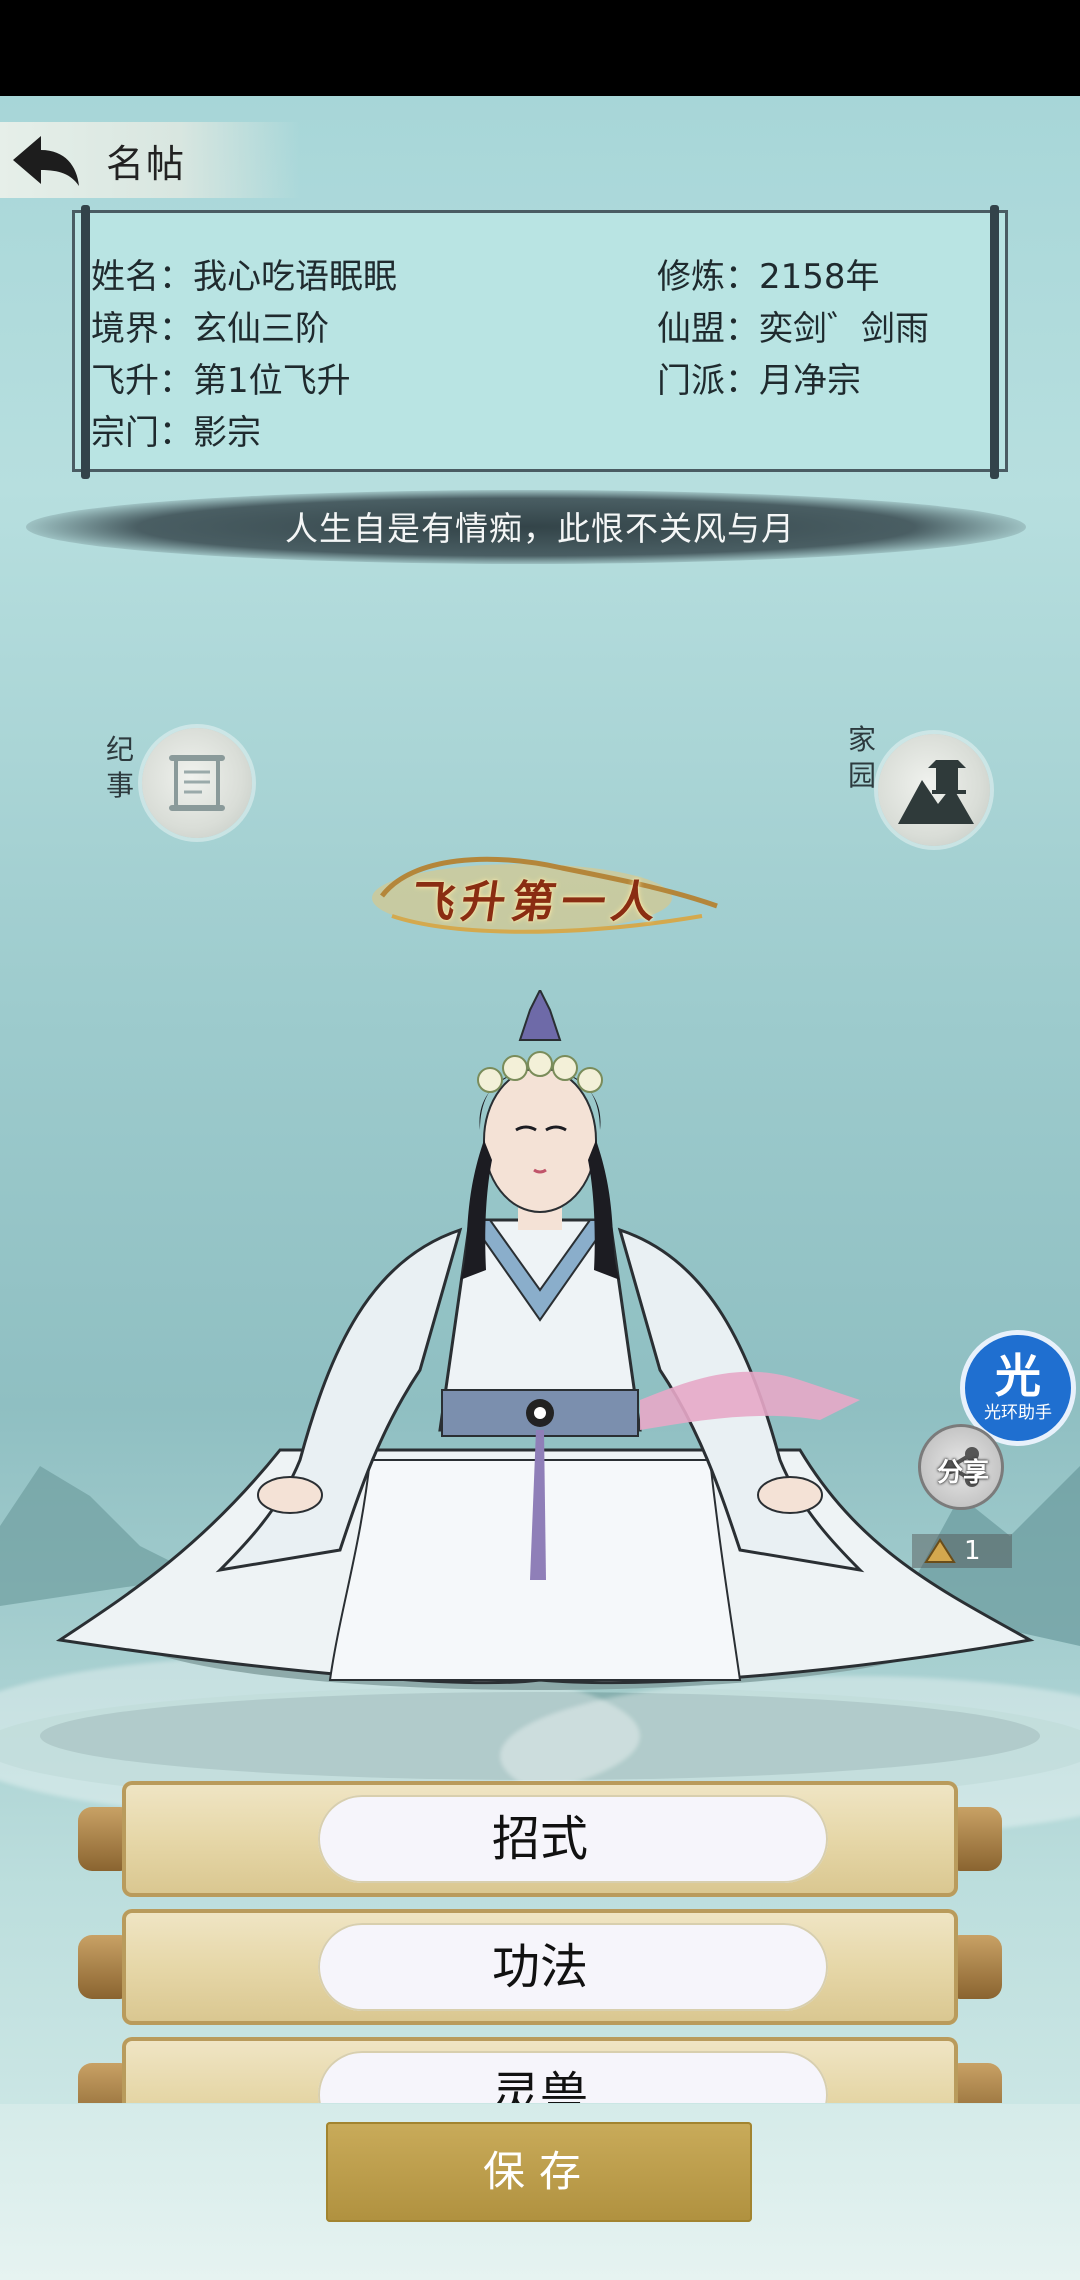 The height and width of the screenshot is (2280, 1080). What do you see at coordinates (539, 2085) in the screenshot?
I see `tab-label: 灵兽` at bounding box center [539, 2085].